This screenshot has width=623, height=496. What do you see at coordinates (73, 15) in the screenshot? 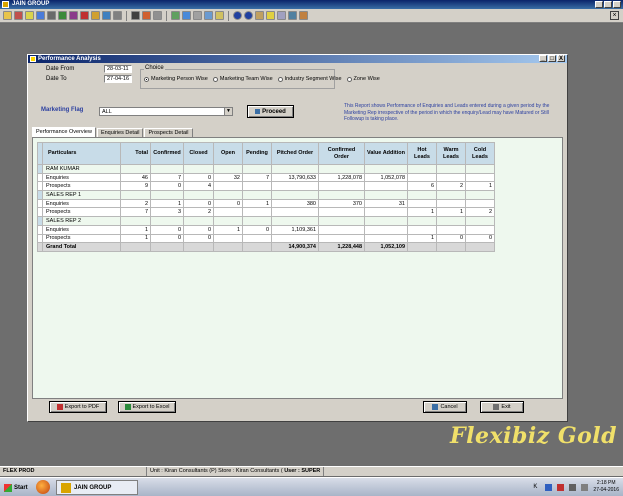
I see `report-icon` at bounding box center [73, 15].